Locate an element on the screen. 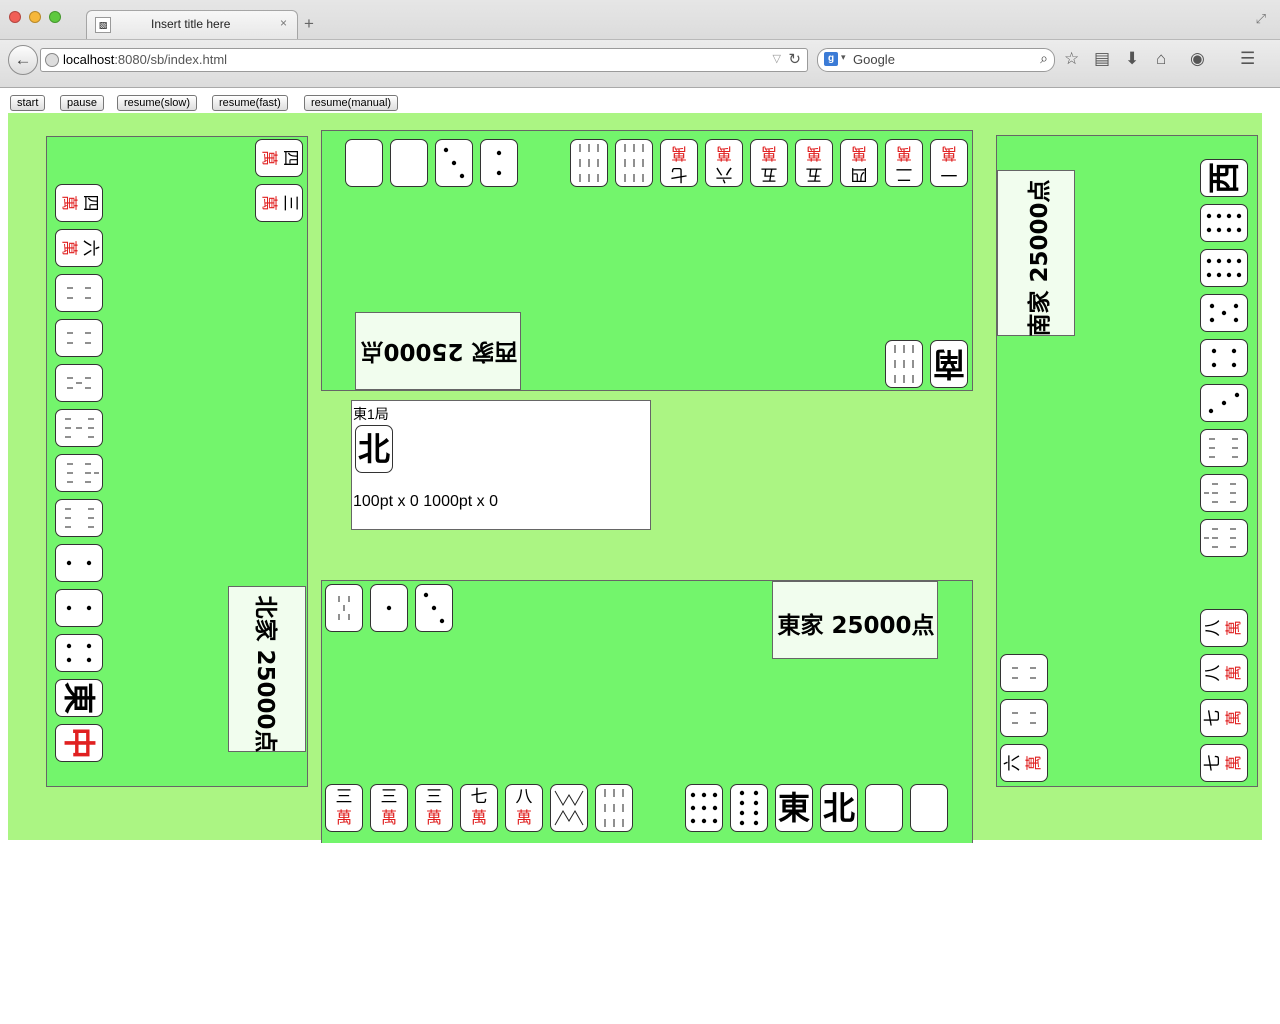  engine-dropdown-icon: ▾ is located at coordinates (843, 57).